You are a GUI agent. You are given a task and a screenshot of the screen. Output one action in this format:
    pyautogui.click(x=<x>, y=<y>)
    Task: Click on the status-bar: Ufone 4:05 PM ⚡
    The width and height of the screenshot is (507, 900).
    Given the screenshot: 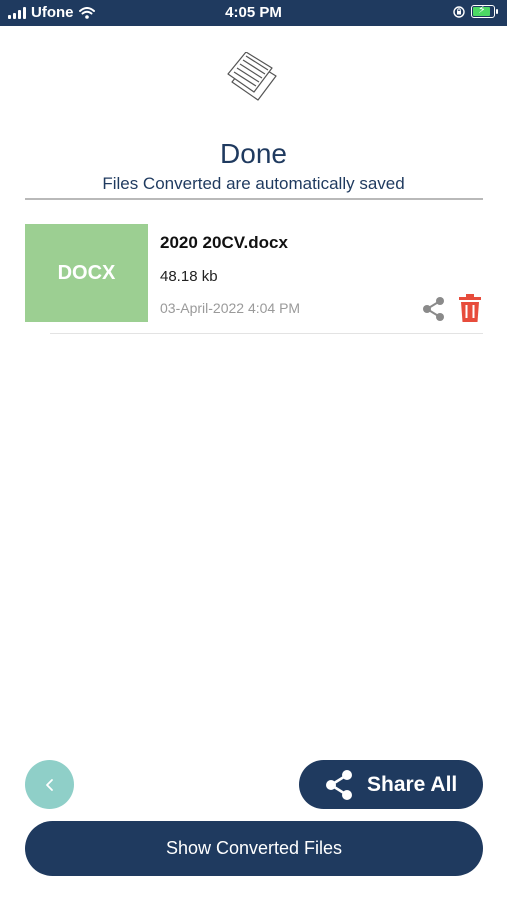 What is the action you would take?
    pyautogui.click(x=253, y=13)
    